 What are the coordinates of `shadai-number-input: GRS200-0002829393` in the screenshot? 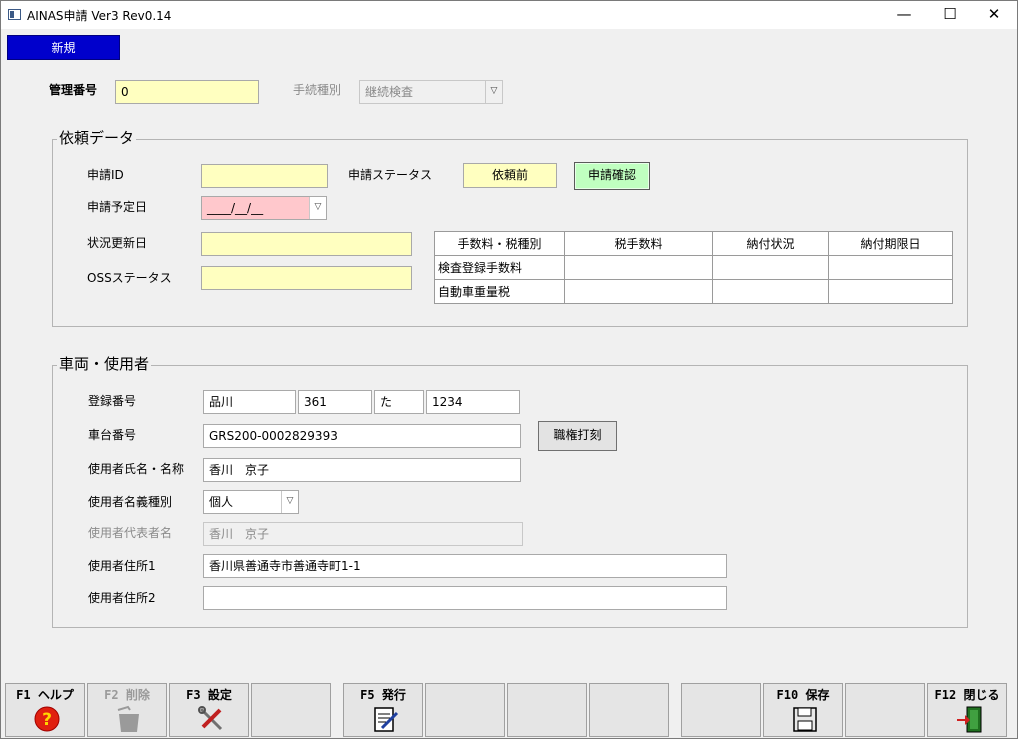 It's located at (362, 436).